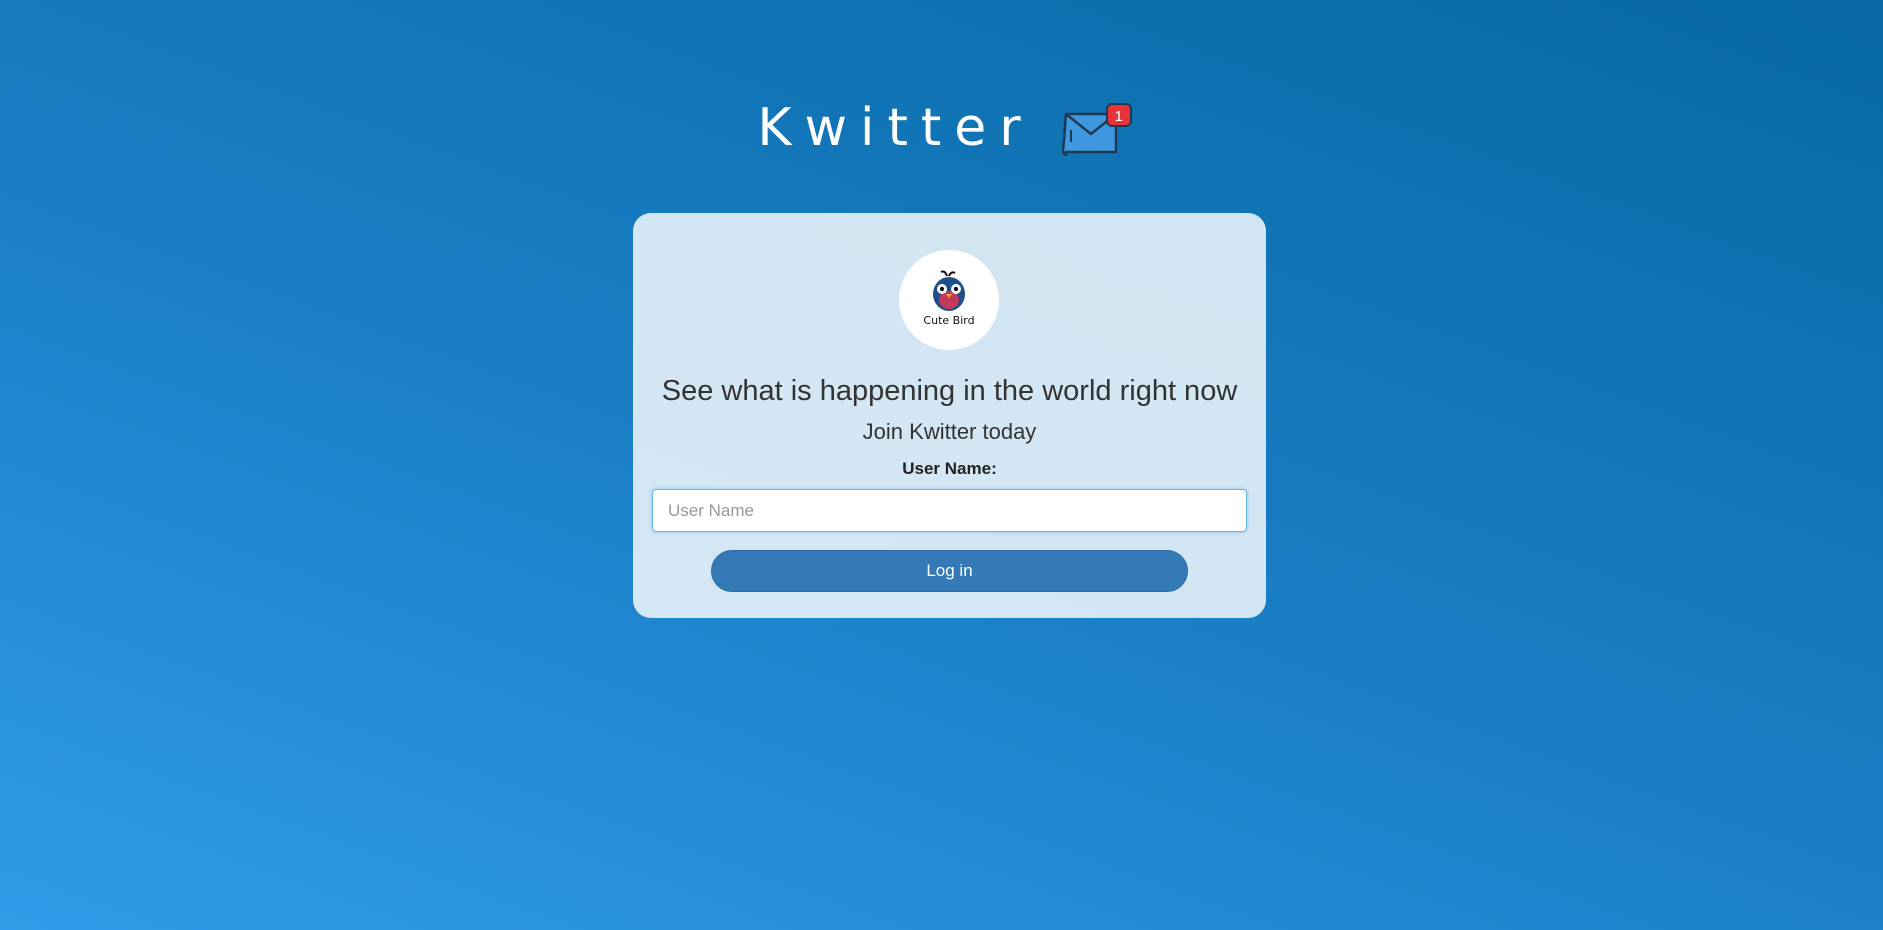 The height and width of the screenshot is (930, 1883). What do you see at coordinates (949, 290) in the screenshot?
I see `cute-bird-logo` at bounding box center [949, 290].